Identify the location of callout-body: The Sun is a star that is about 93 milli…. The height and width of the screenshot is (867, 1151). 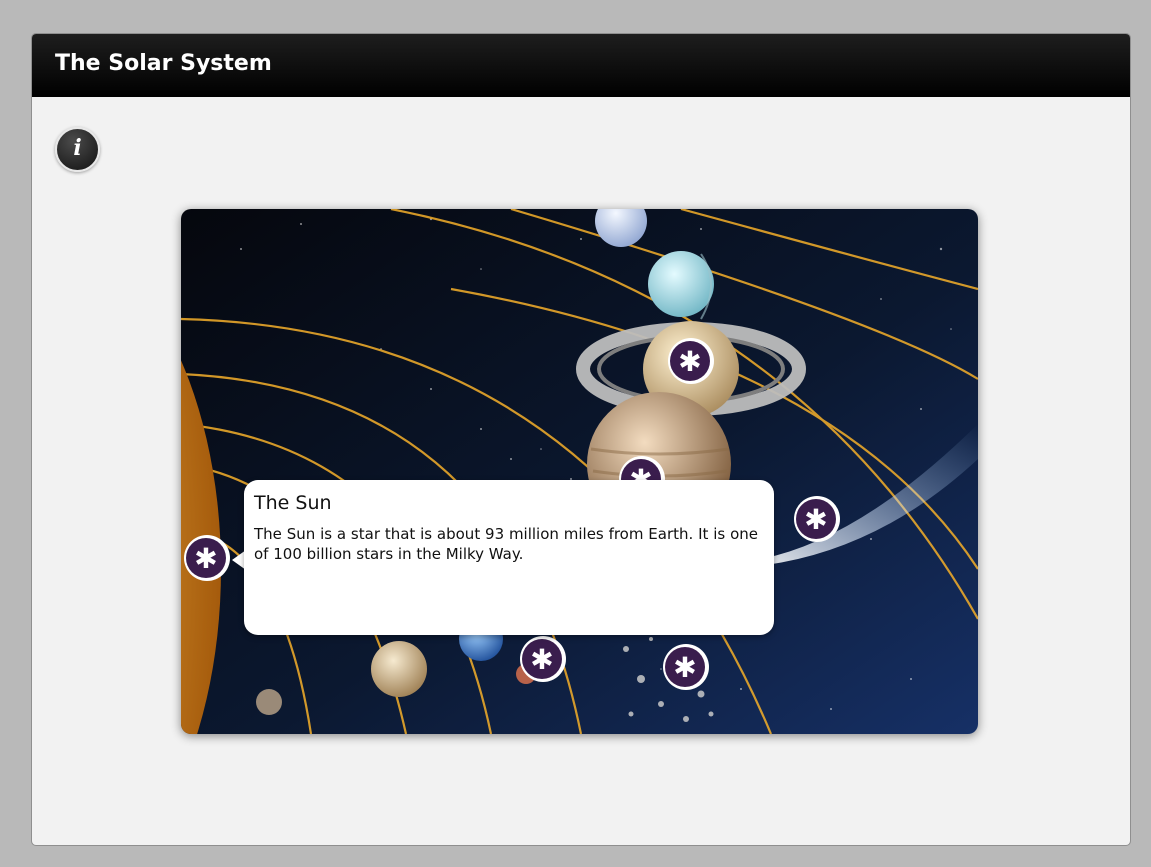
(506, 544).